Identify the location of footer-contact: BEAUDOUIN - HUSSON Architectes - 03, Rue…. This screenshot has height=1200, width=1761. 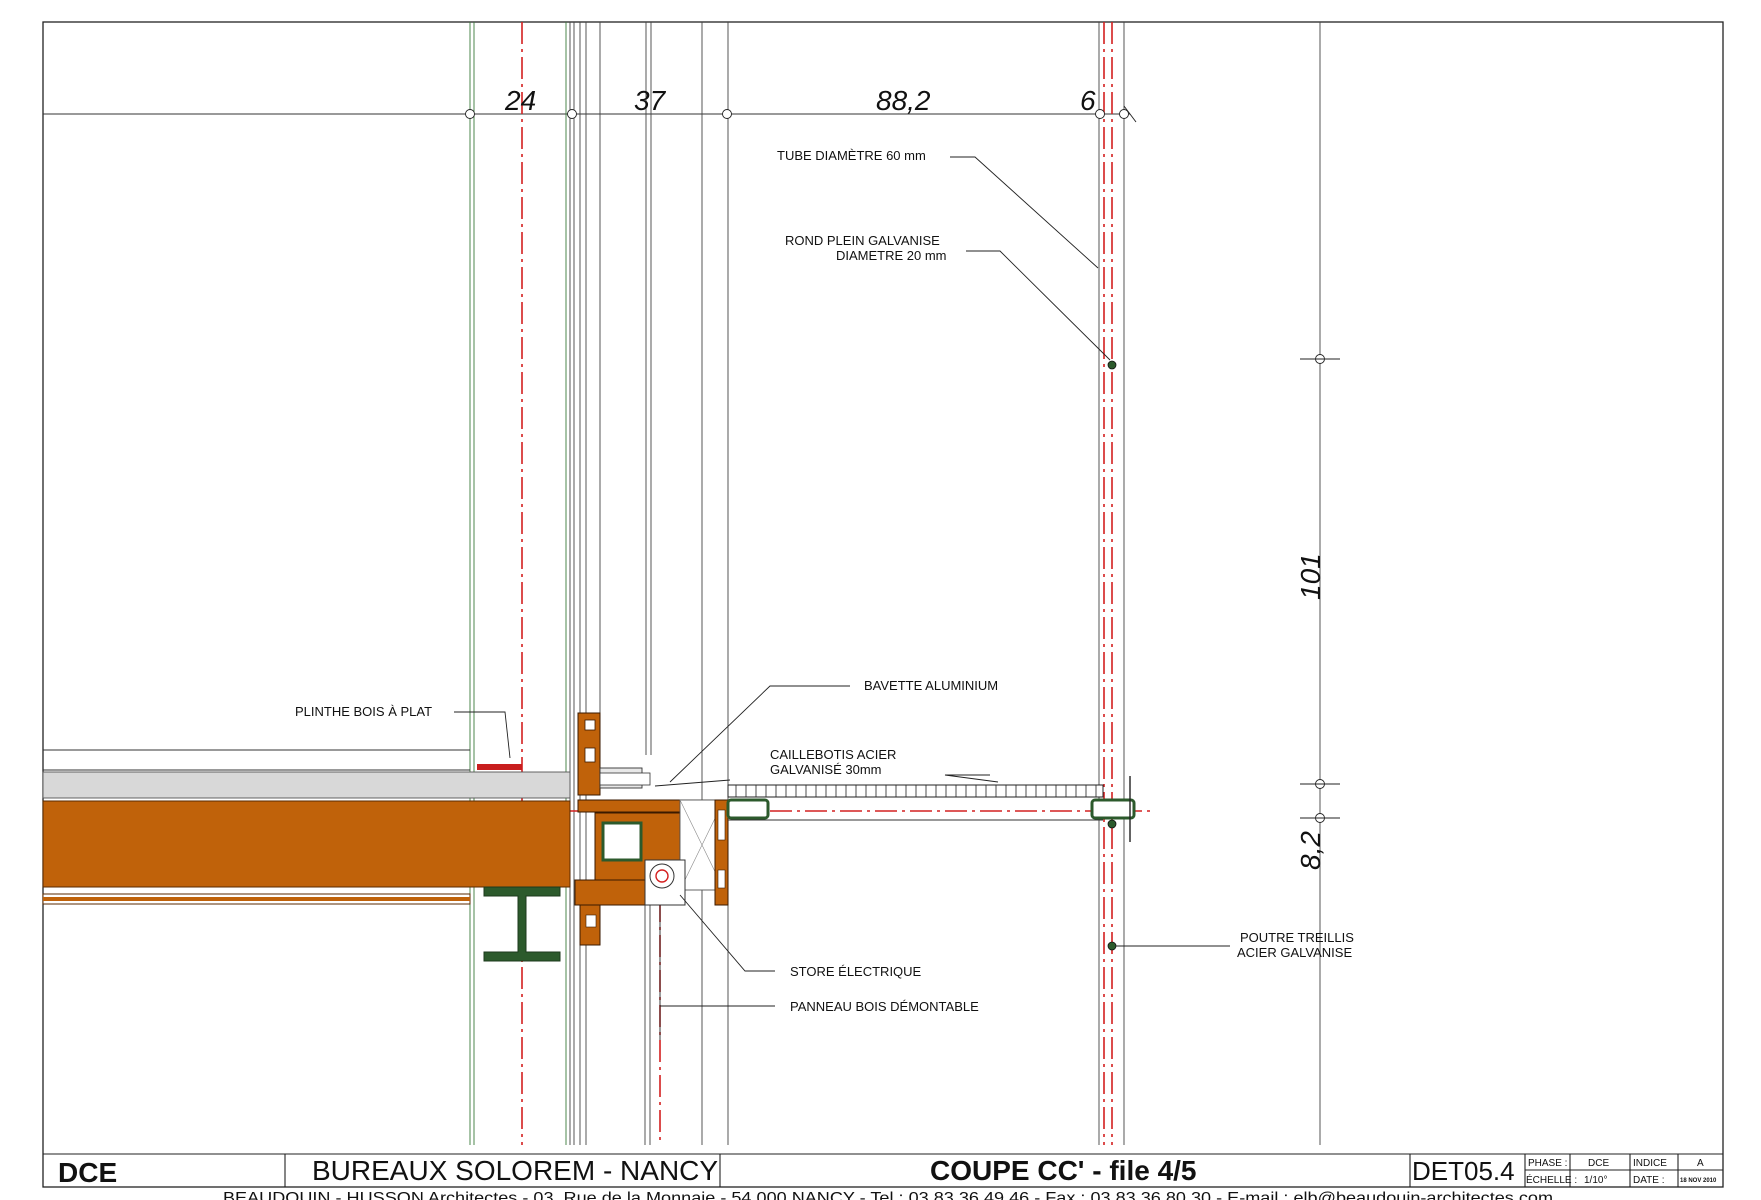
(888, 1195).